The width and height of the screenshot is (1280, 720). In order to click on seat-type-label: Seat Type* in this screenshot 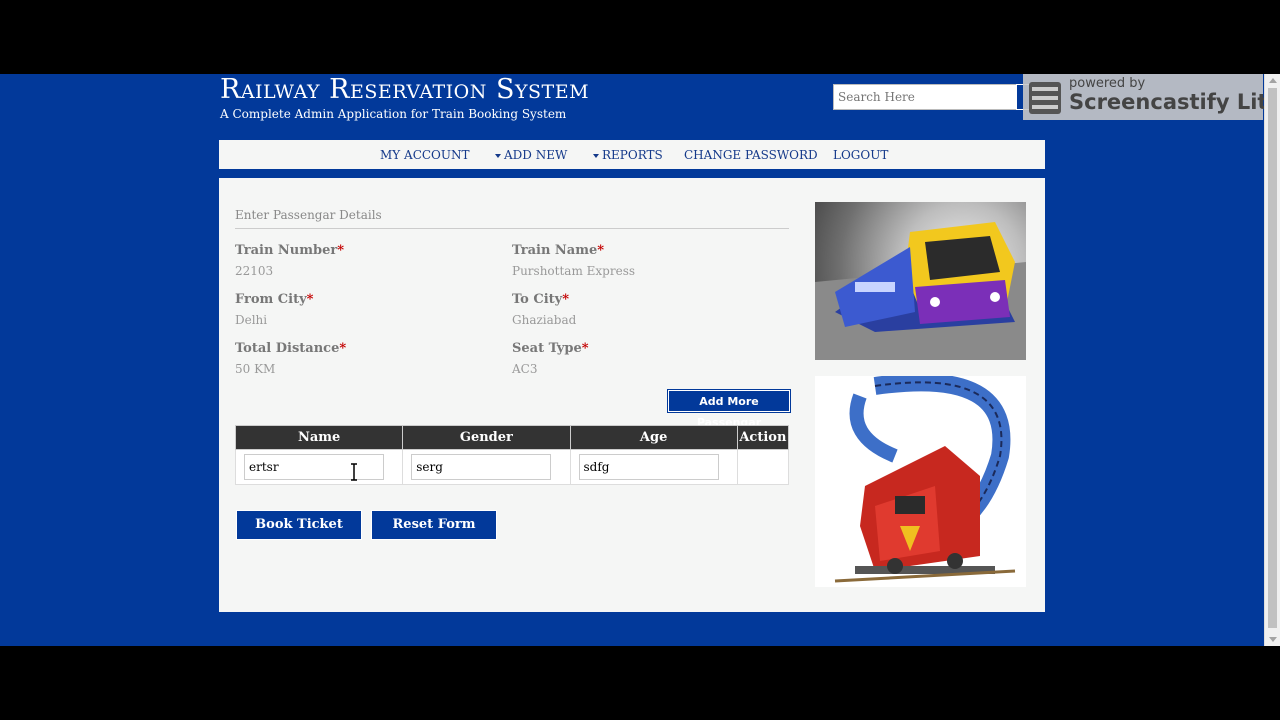, I will do `click(550, 348)`.